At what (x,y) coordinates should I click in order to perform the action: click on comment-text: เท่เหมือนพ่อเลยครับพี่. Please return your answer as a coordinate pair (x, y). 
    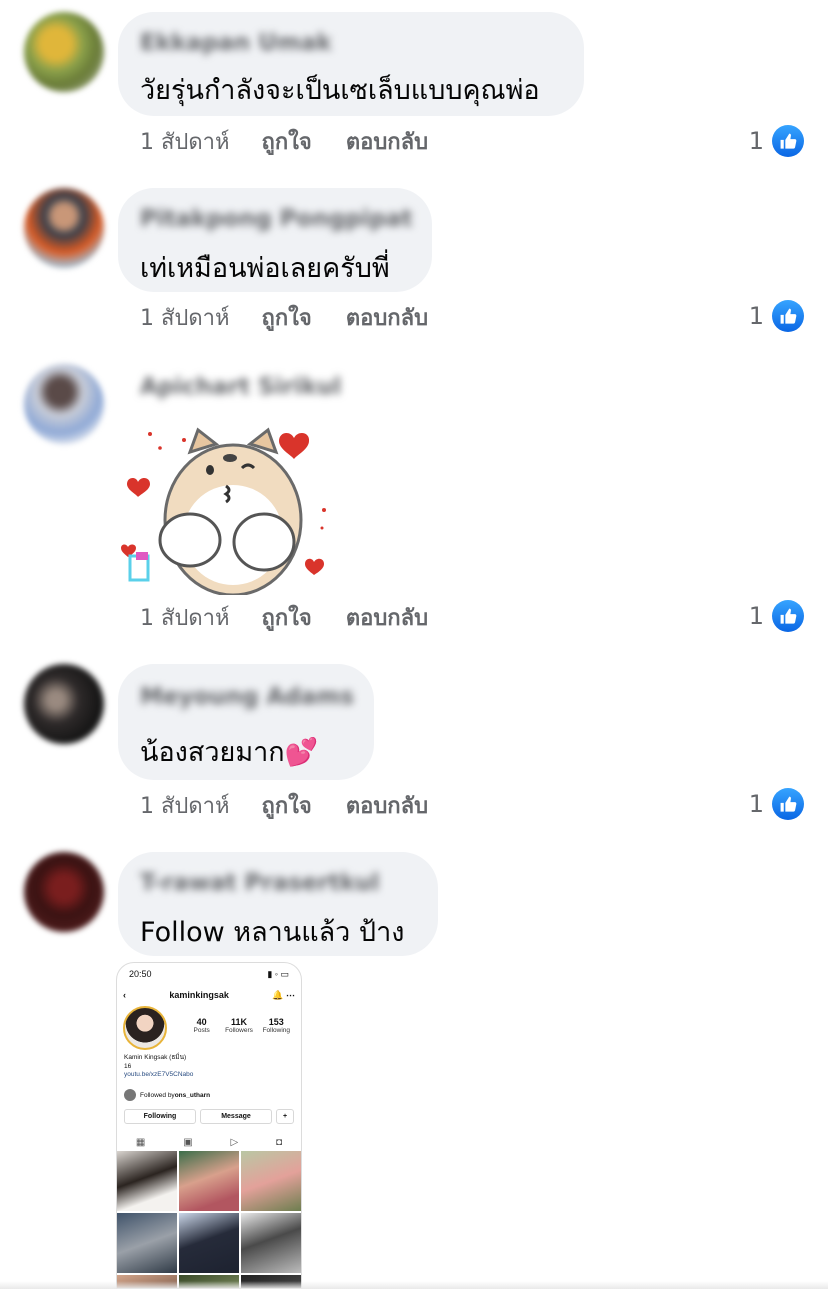
    Looking at the image, I should click on (265, 268).